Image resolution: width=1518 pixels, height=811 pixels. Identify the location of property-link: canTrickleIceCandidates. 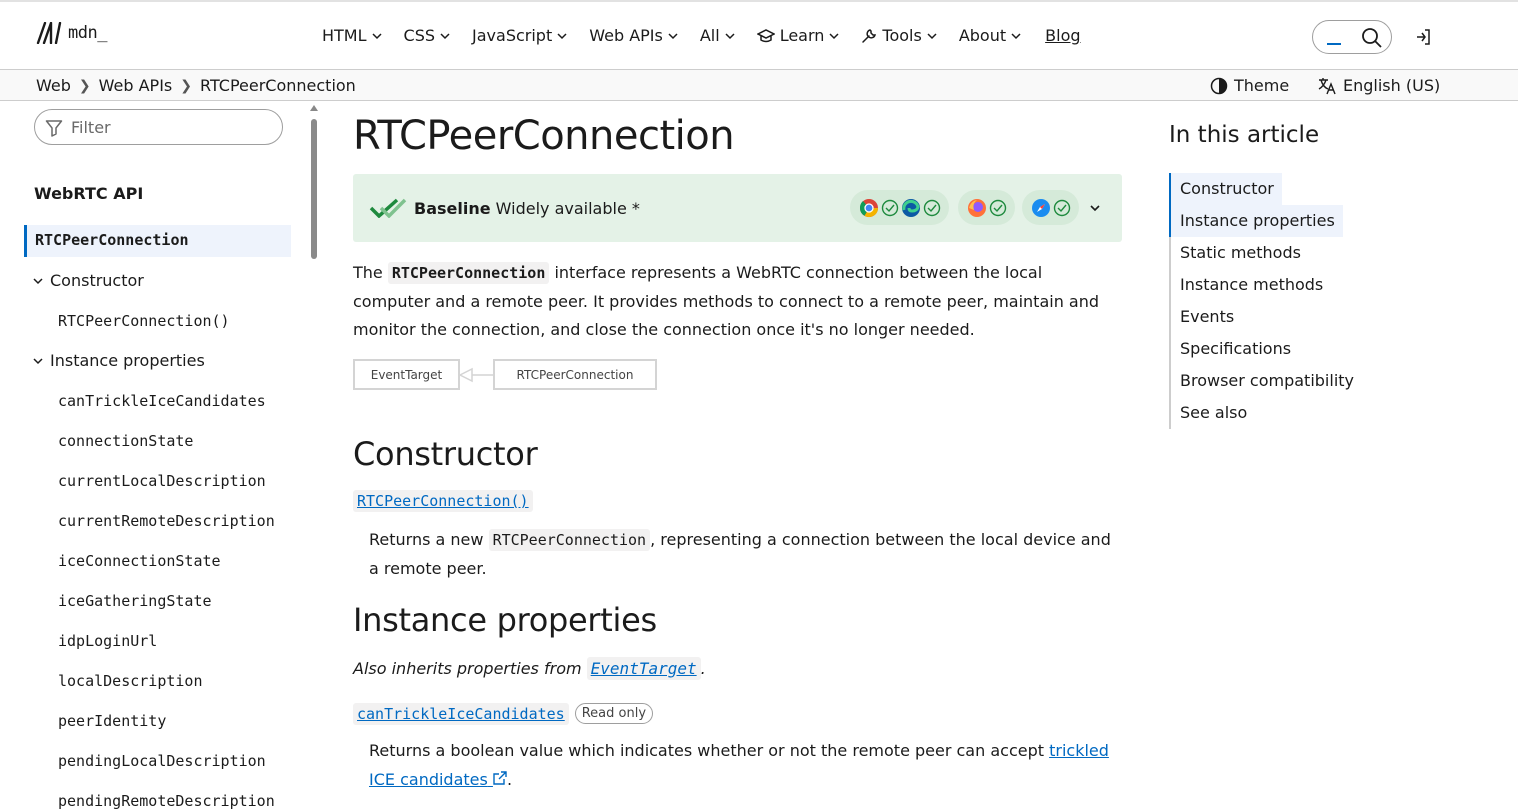
(461, 714).